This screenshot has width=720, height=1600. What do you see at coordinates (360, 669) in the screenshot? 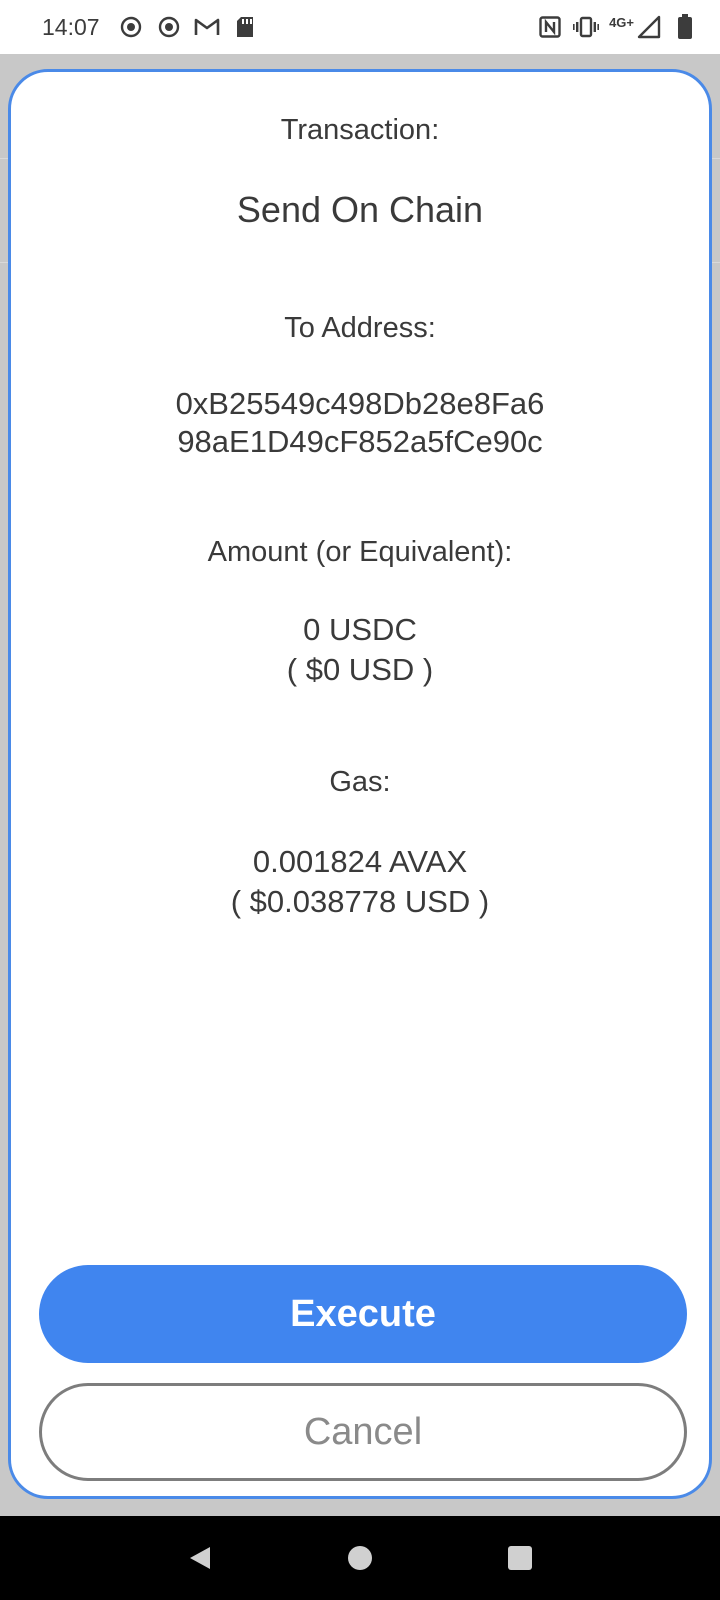
I see `amount-usd: ( $0 USD )` at bounding box center [360, 669].